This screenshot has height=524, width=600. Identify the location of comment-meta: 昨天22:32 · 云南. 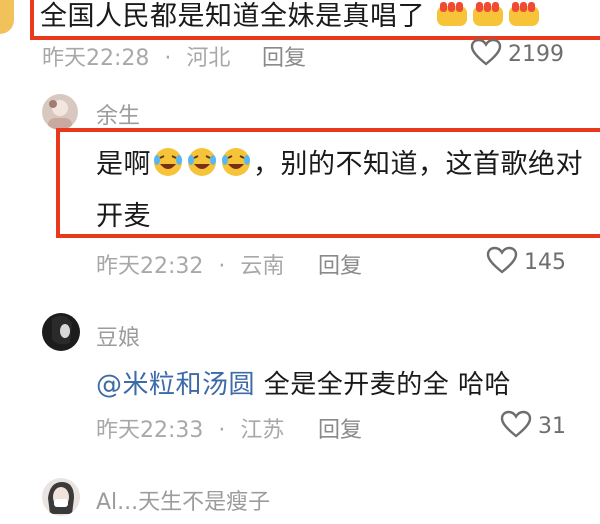
(190, 264).